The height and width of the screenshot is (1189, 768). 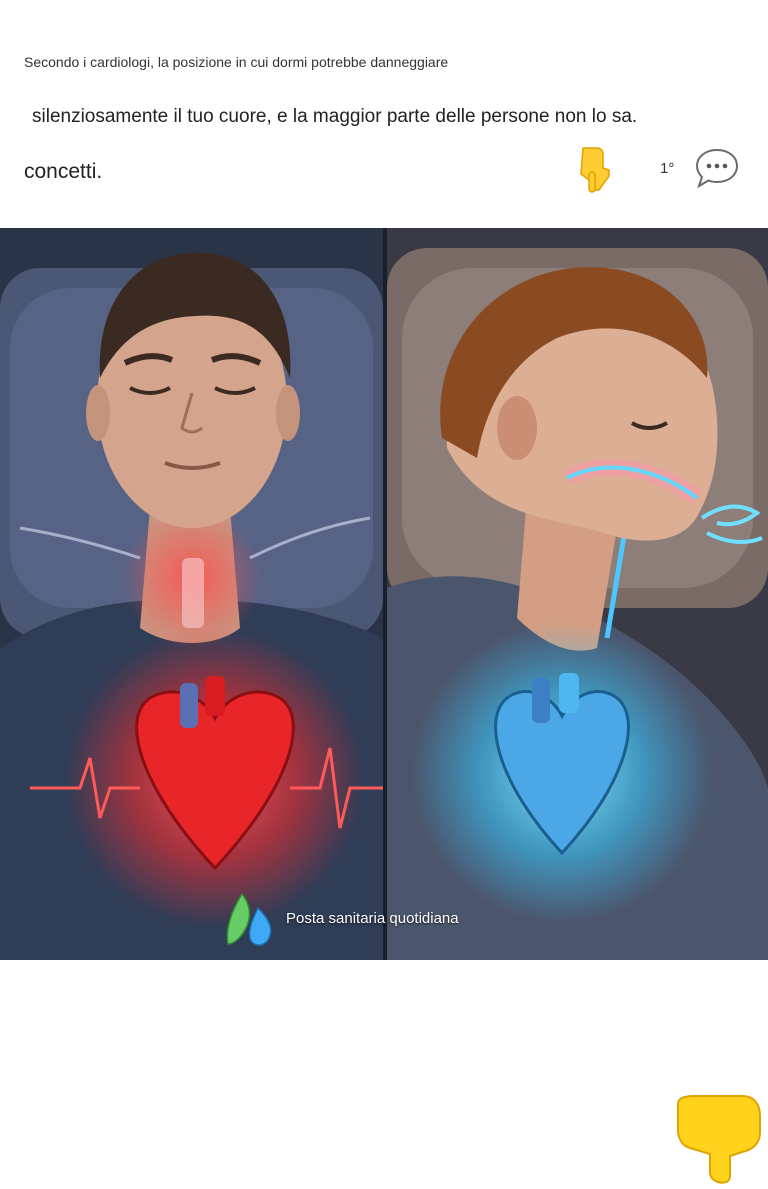 What do you see at coordinates (667, 168) in the screenshot?
I see `reaction-count: 1°` at bounding box center [667, 168].